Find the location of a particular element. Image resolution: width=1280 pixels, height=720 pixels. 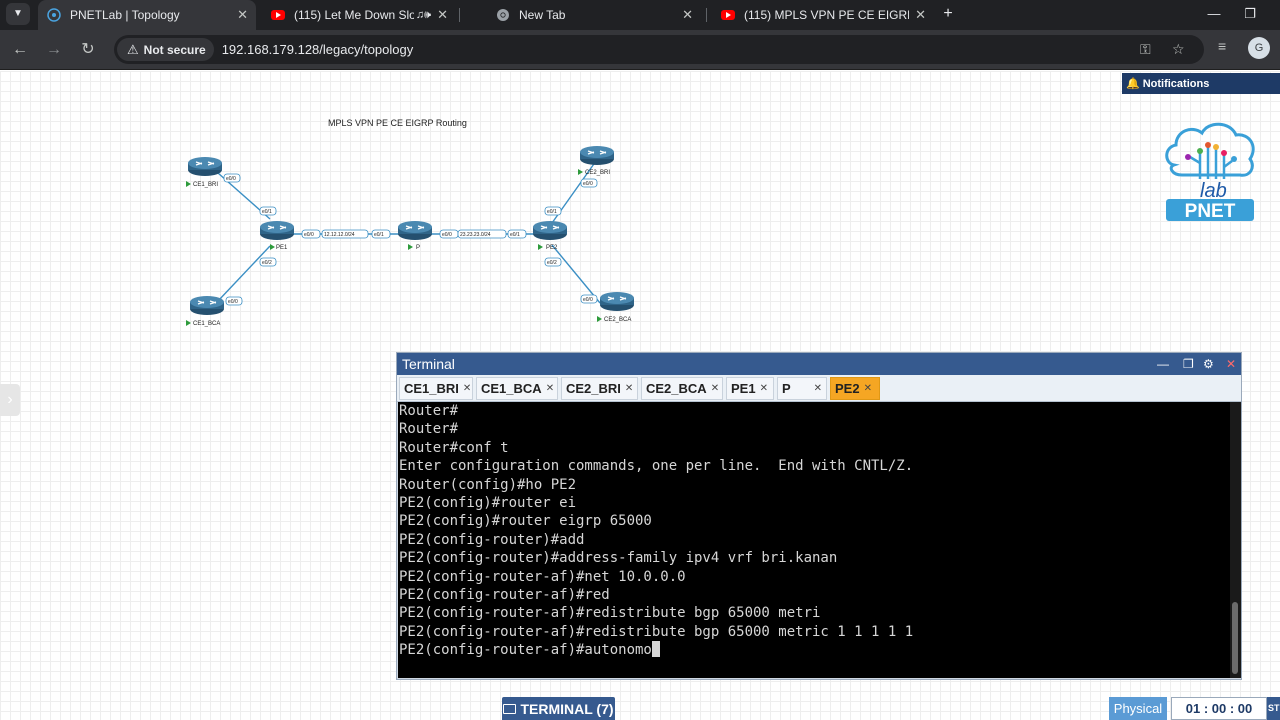

tab-separator is located at coordinates (706, 15).